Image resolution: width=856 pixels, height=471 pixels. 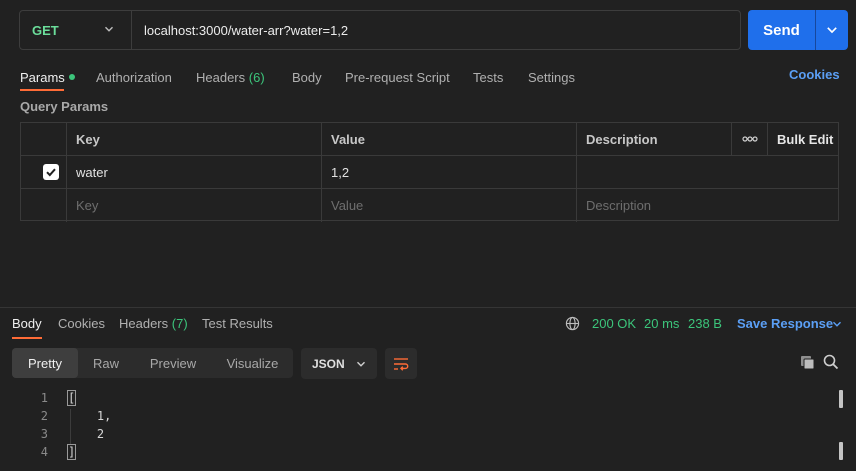 What do you see at coordinates (449, 205) in the screenshot?
I see `new-value-input: Value` at bounding box center [449, 205].